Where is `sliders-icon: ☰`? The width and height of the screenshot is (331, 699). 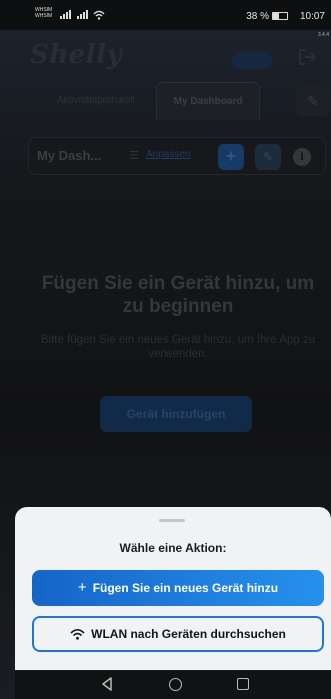
sliders-icon: ☰ is located at coordinates (134, 156).